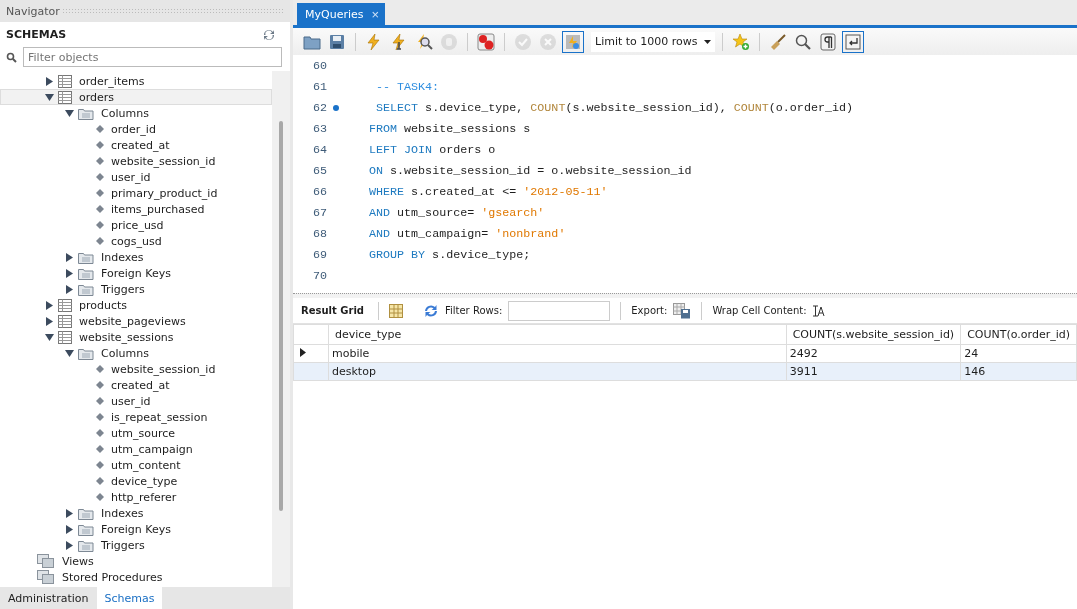 The width and height of the screenshot is (1077, 609). I want to click on code-line: -- TASK4:, so click(407, 86).